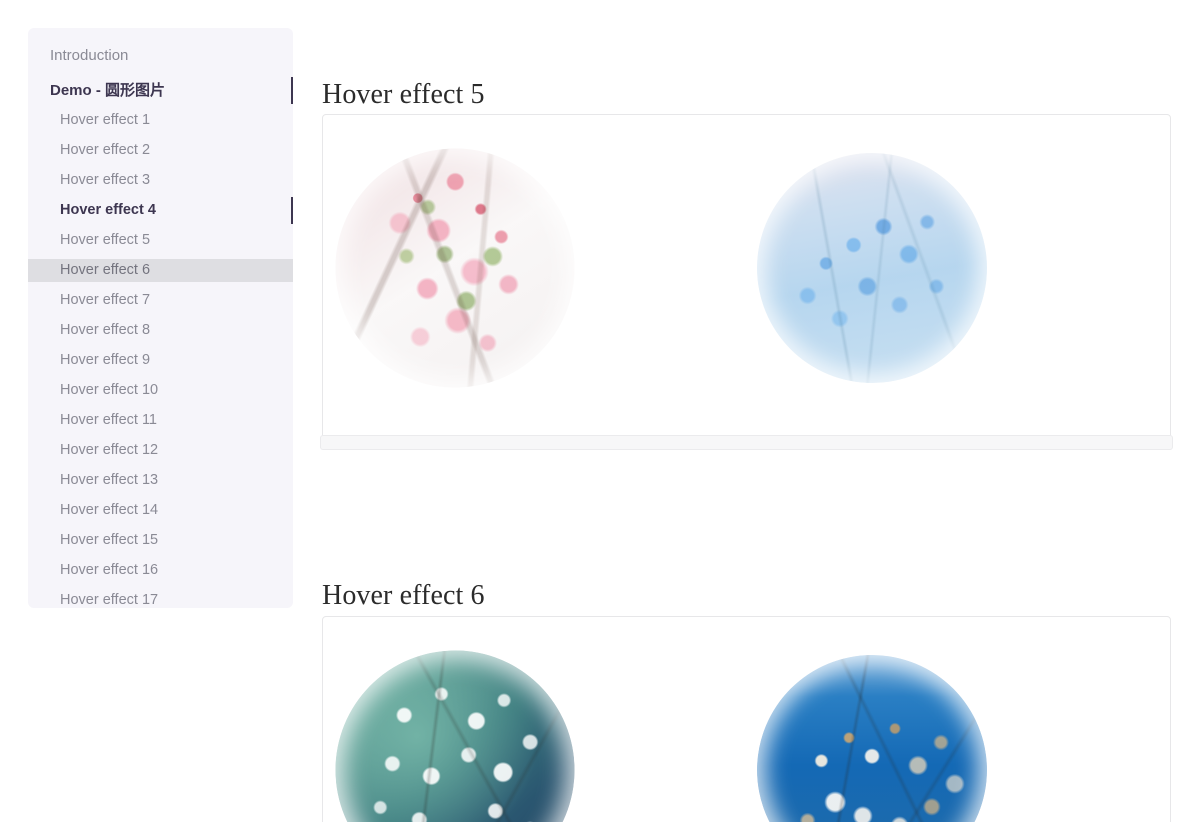 The height and width of the screenshot is (822, 1180). Describe the element at coordinates (160, 120) in the screenshot. I see `sidebar-item-hover-effect-1: Hover effect 1` at that location.